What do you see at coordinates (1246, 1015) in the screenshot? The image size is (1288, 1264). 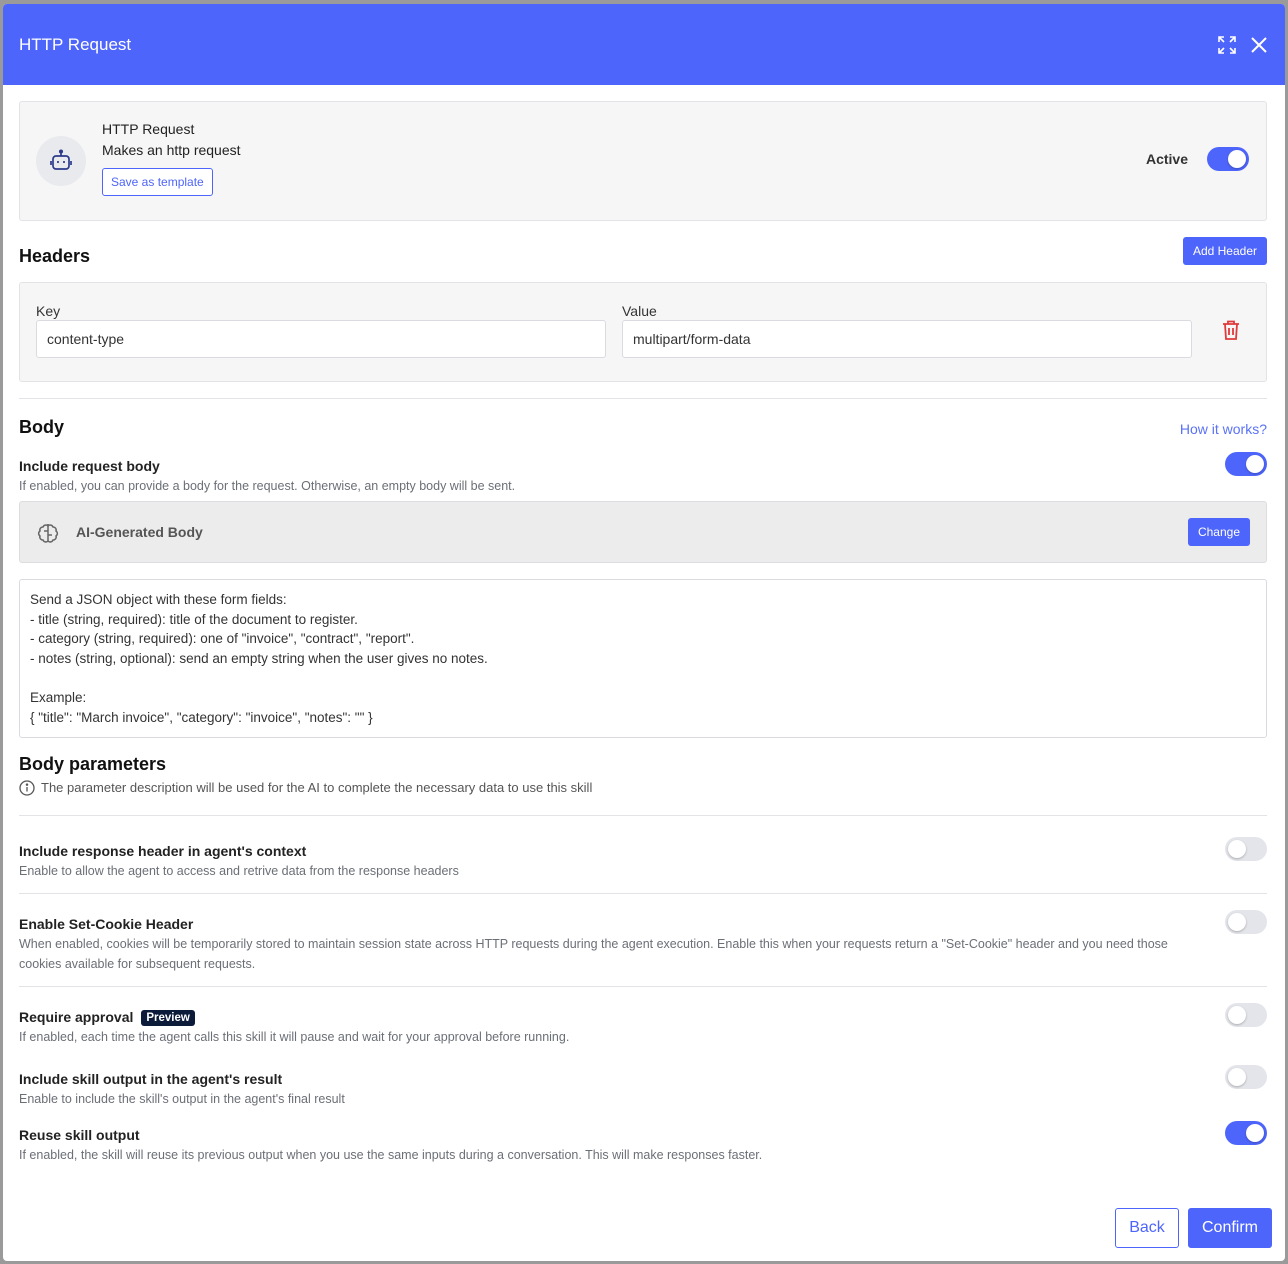 I see `require-approval-toggle` at bounding box center [1246, 1015].